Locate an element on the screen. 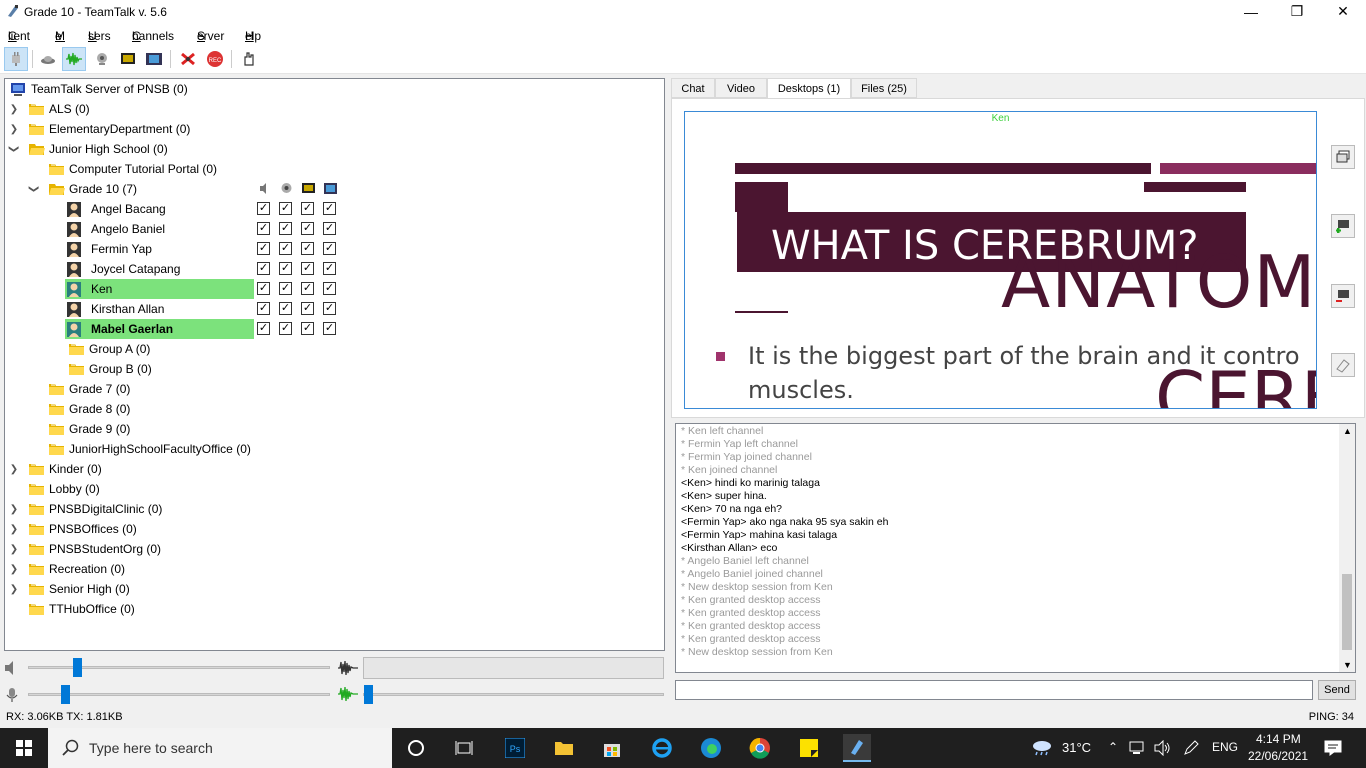 The image size is (1366, 768). channel-tthub: TTHubOffice (0) is located at coordinates (82, 609).